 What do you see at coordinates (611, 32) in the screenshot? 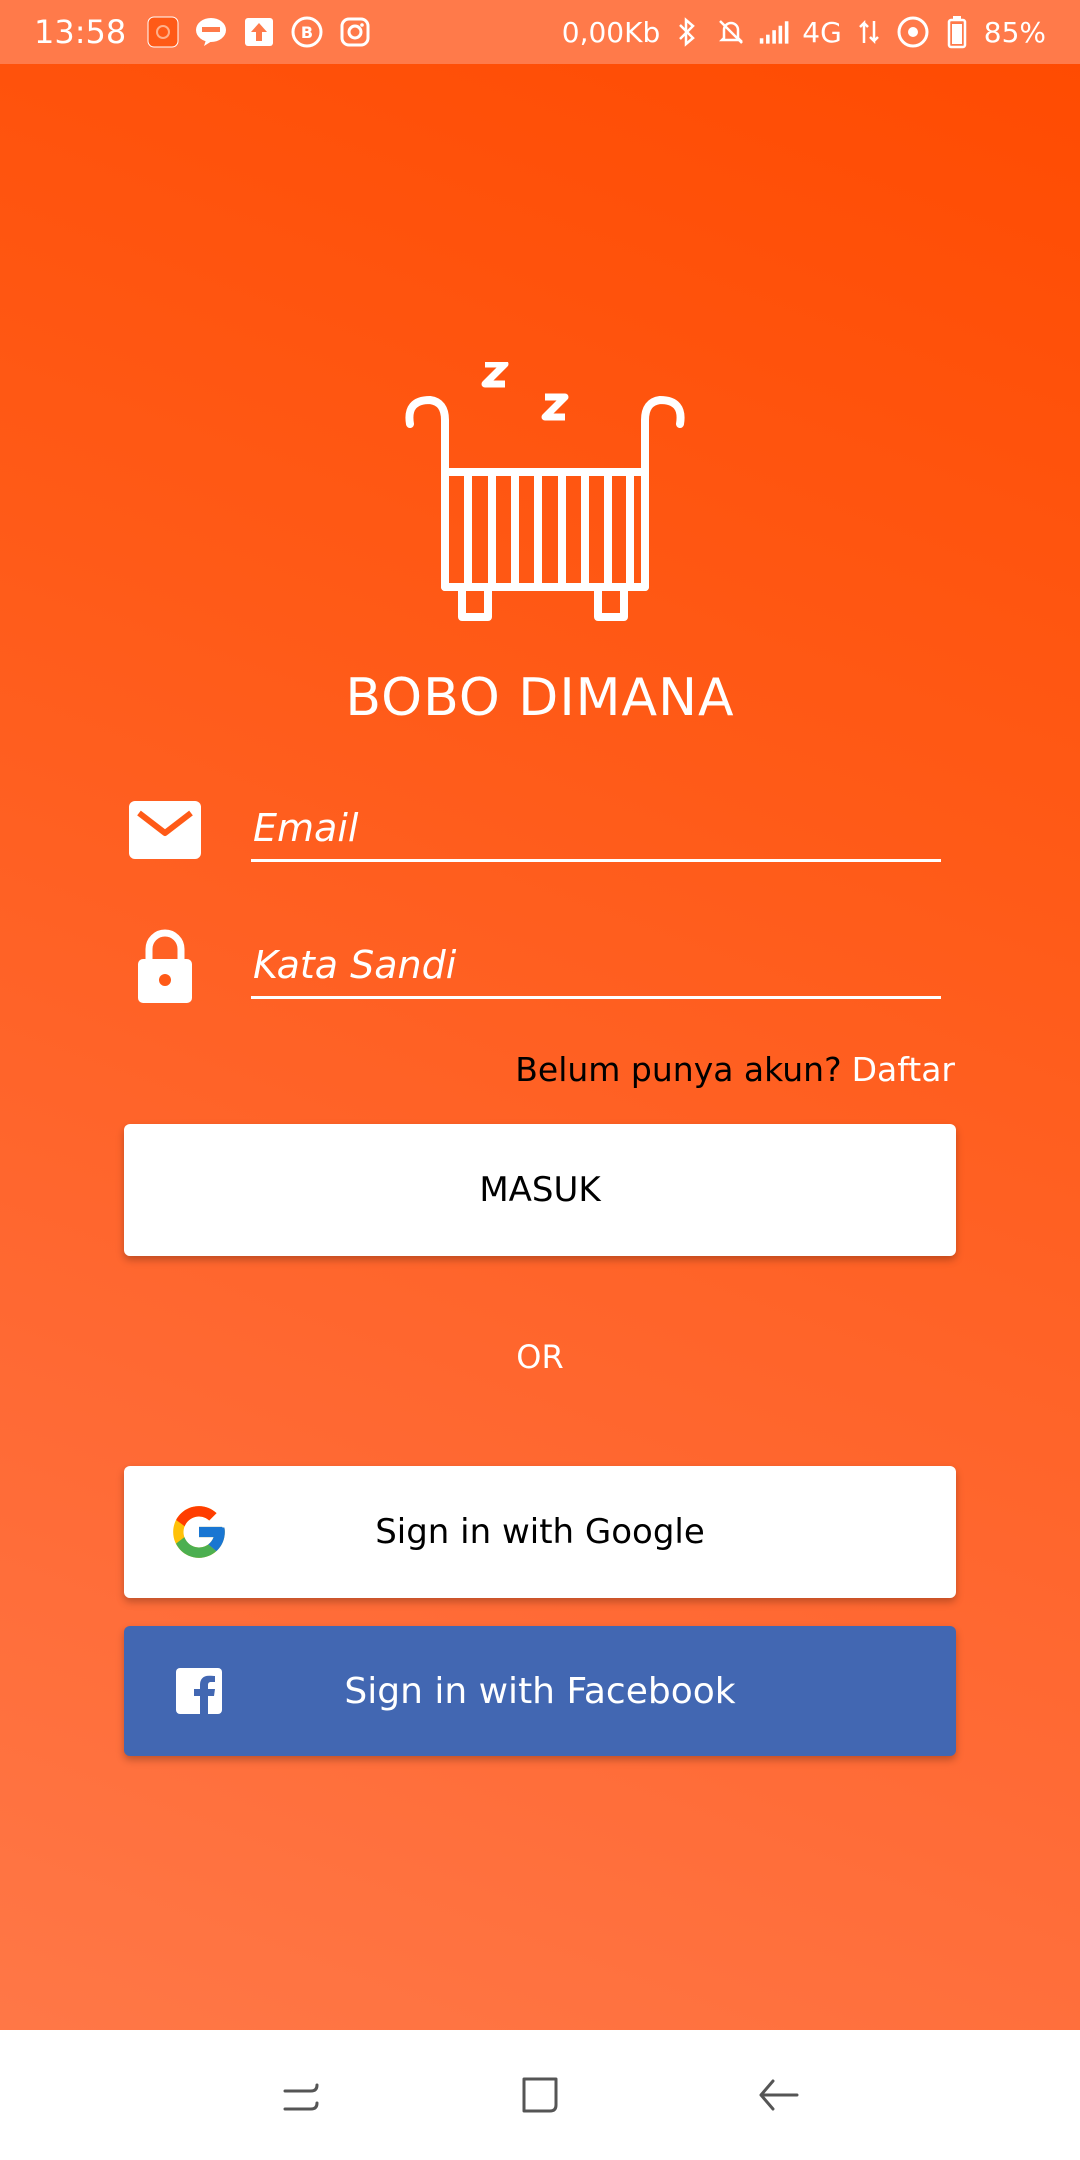
I see `network-speed: 0,00Kb` at bounding box center [611, 32].